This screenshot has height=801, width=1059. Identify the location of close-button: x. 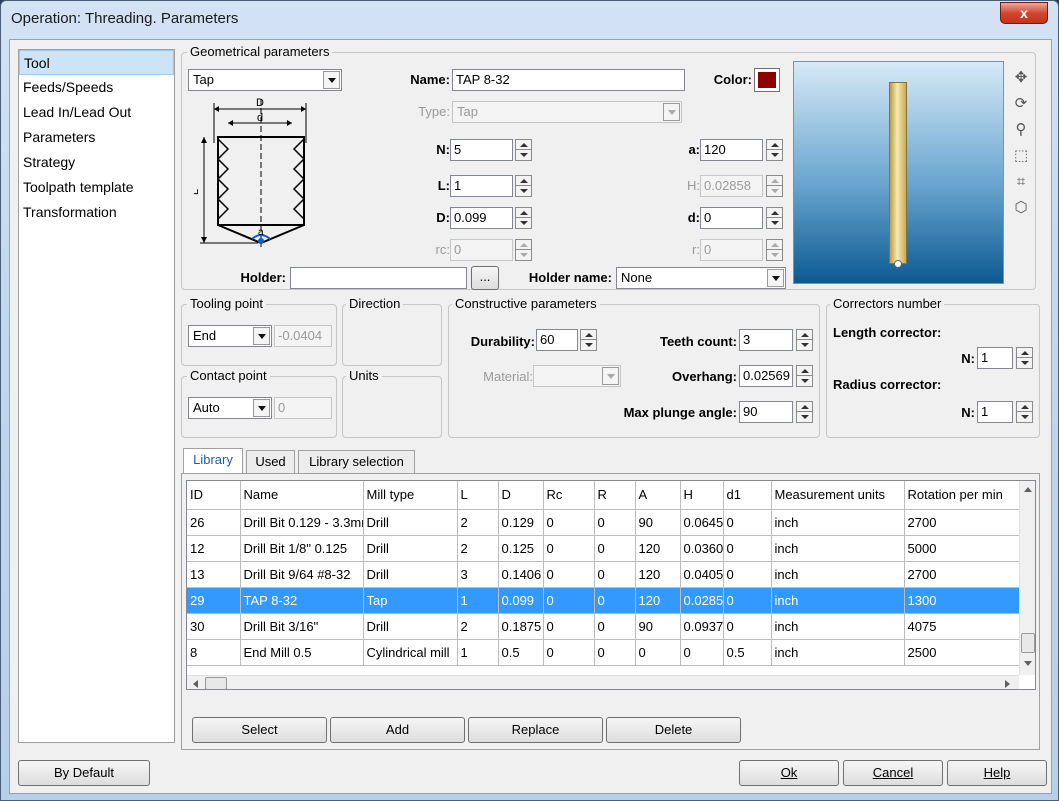
(1024, 13).